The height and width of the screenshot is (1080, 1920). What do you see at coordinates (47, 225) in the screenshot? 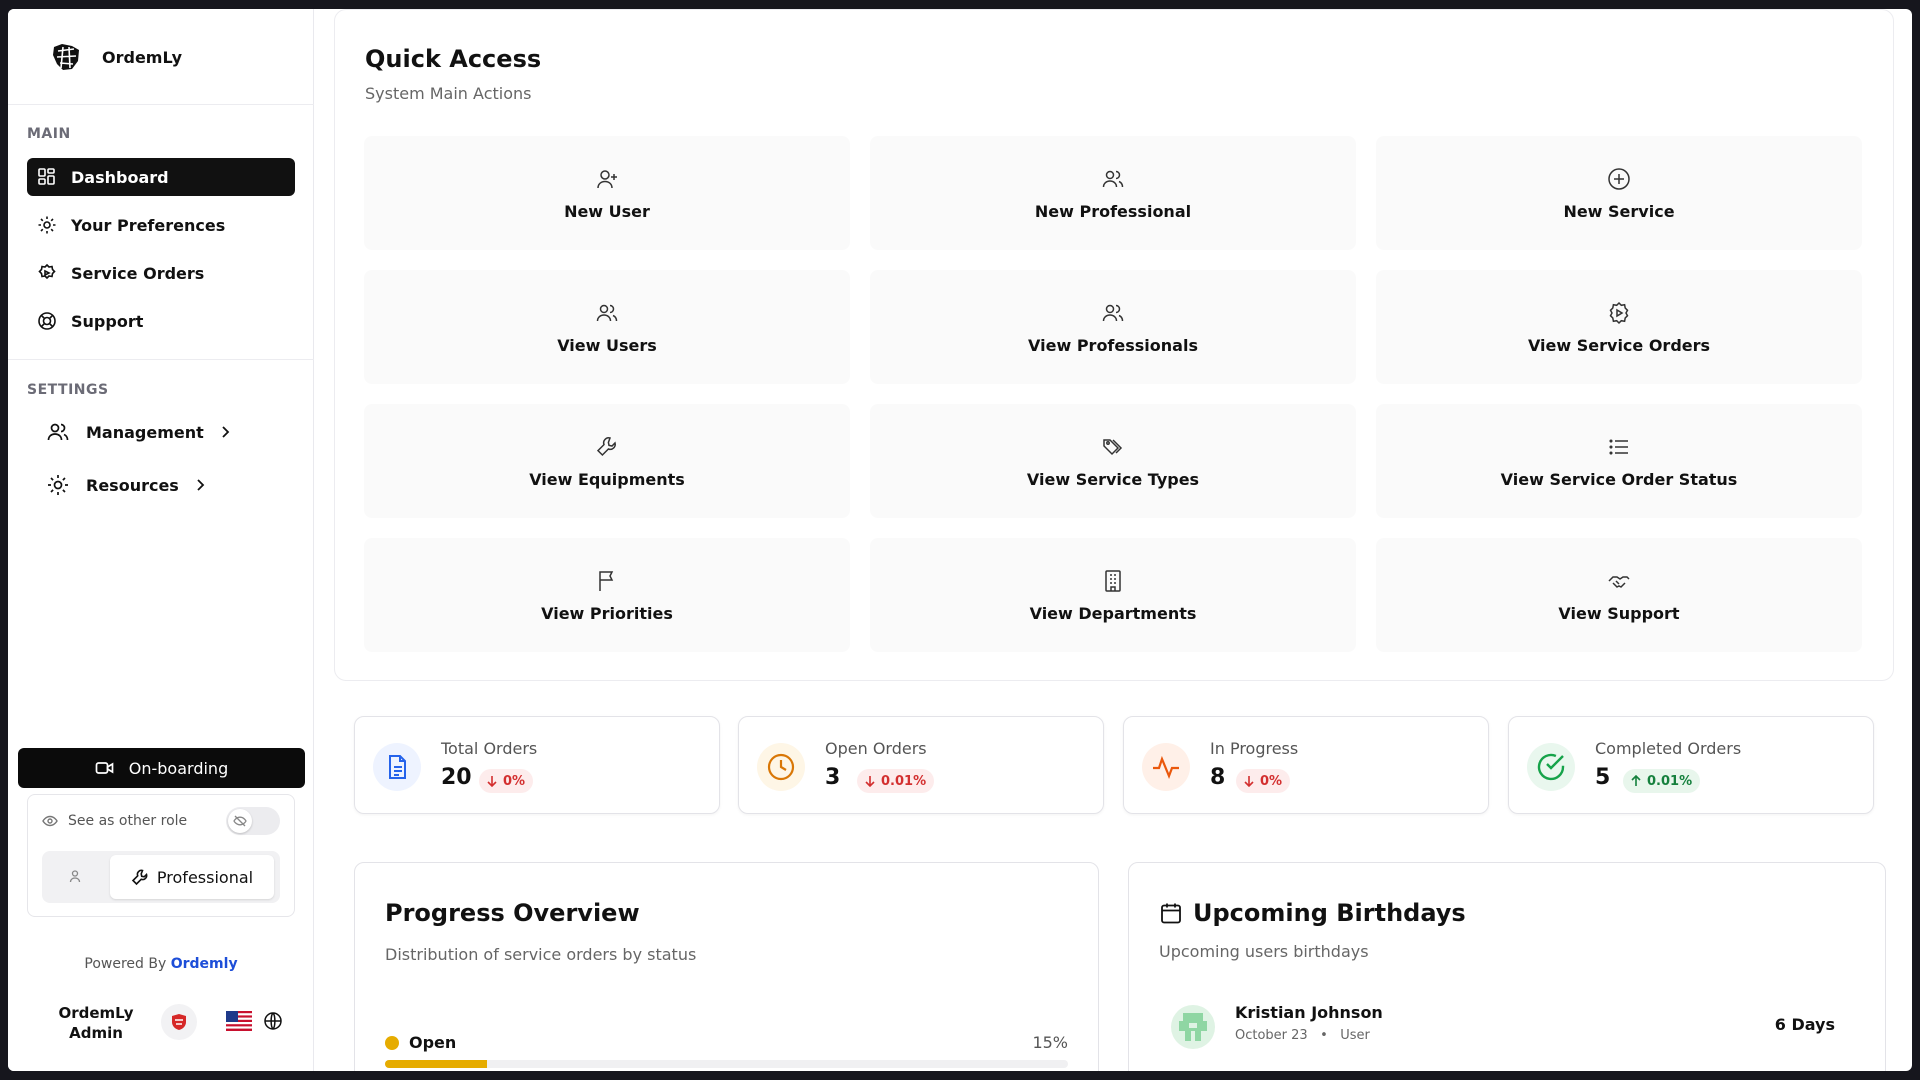
I see `gear-icon` at bounding box center [47, 225].